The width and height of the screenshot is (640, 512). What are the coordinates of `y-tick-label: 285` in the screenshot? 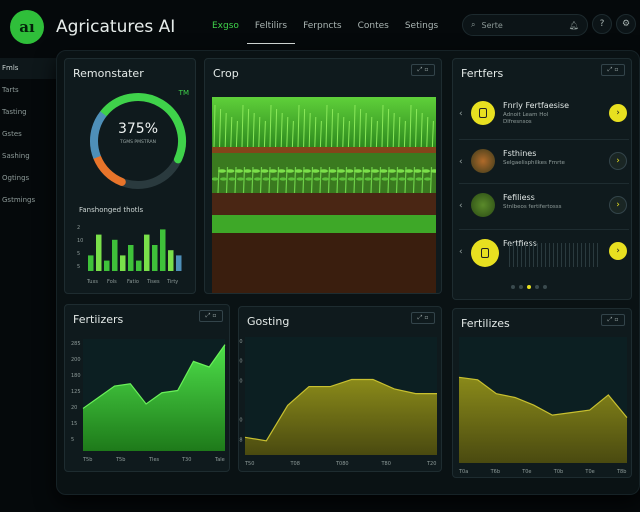 It's located at (76, 344).